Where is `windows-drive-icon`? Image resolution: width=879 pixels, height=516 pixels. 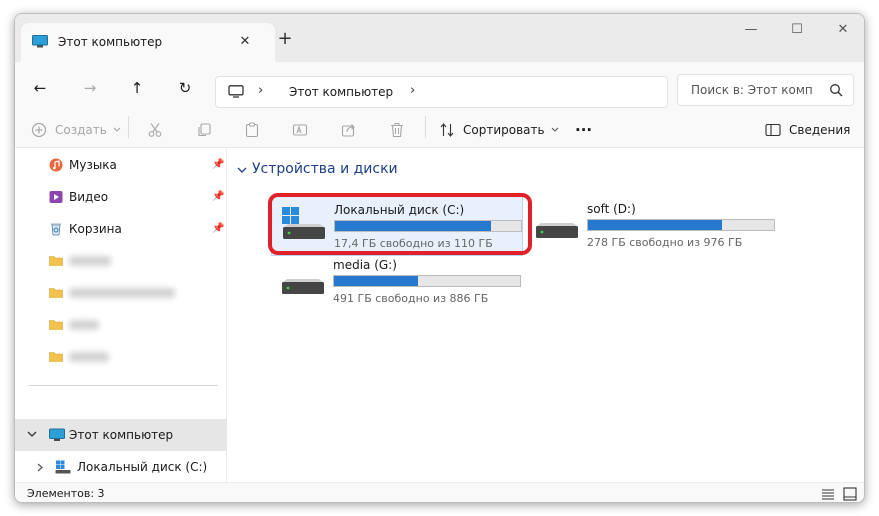
windows-drive-icon is located at coordinates (63, 467).